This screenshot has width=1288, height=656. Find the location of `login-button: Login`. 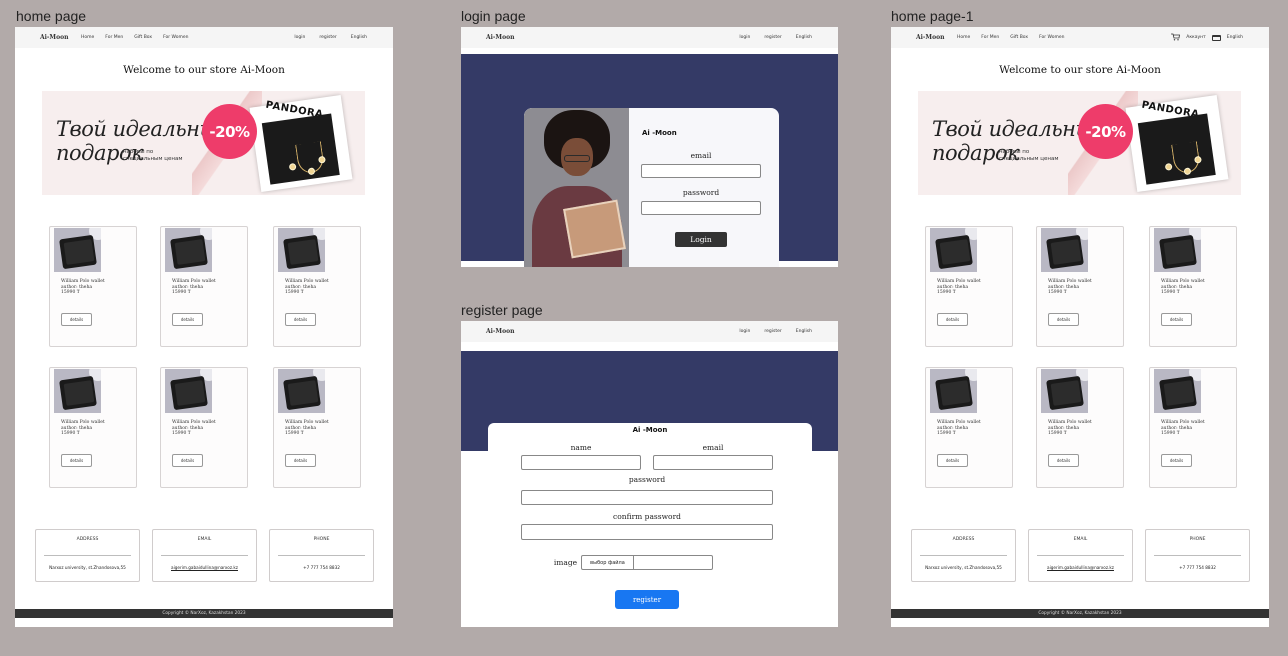

login-button: Login is located at coordinates (701, 239).